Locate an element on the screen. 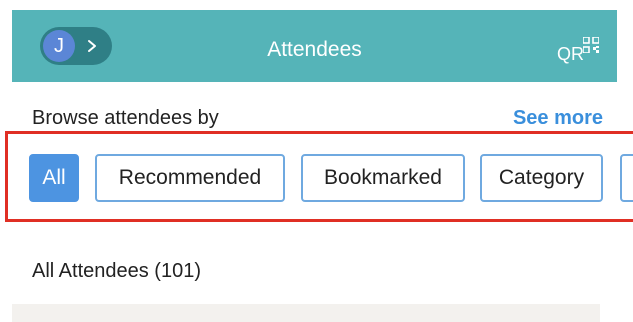 This screenshot has height=322, width=633. attendee-list-title: All Attendees (101) is located at coordinates (116, 271).